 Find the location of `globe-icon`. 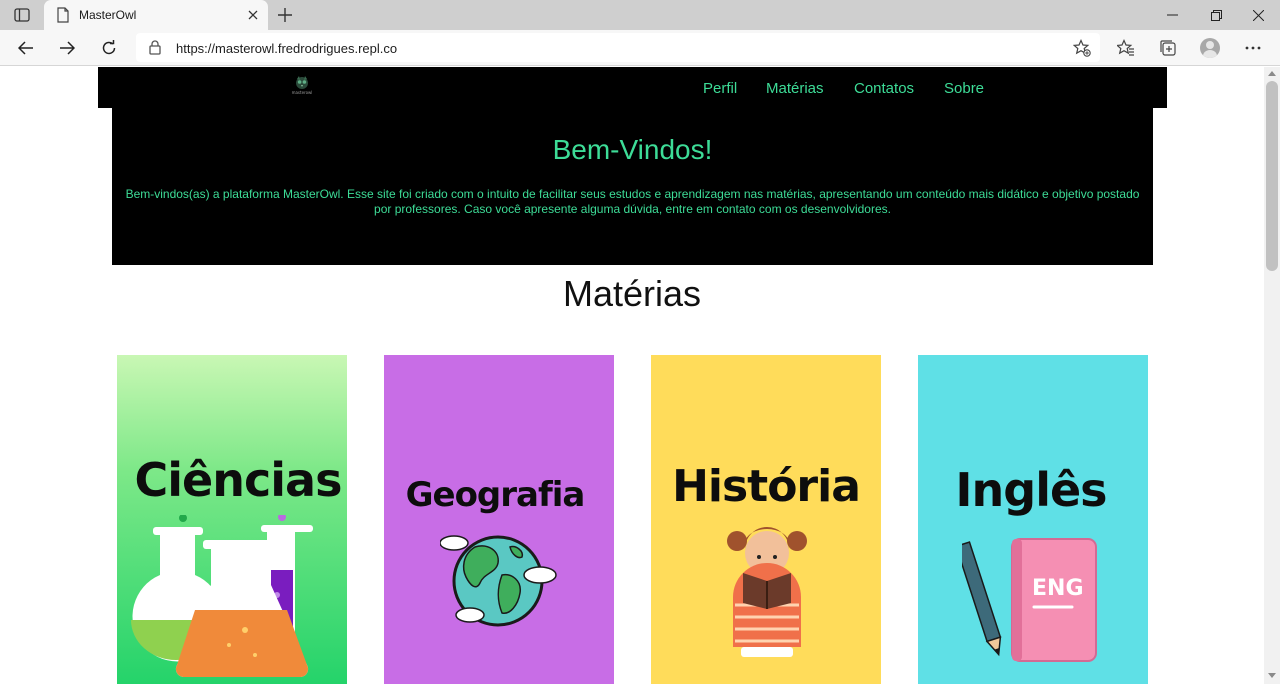

globe-icon is located at coordinates (498, 581).